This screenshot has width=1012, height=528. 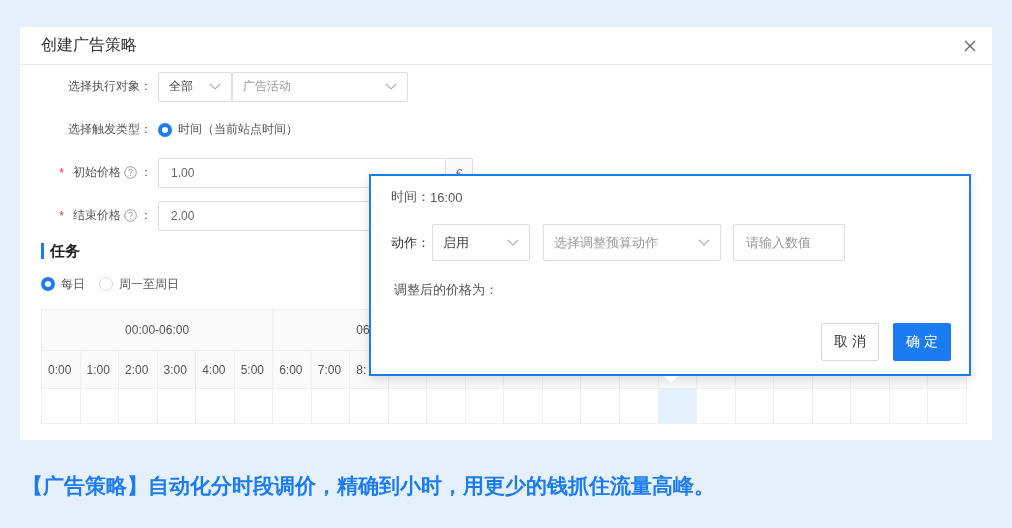 What do you see at coordinates (97, 172) in the screenshot?
I see `field-label: 初始价格` at bounding box center [97, 172].